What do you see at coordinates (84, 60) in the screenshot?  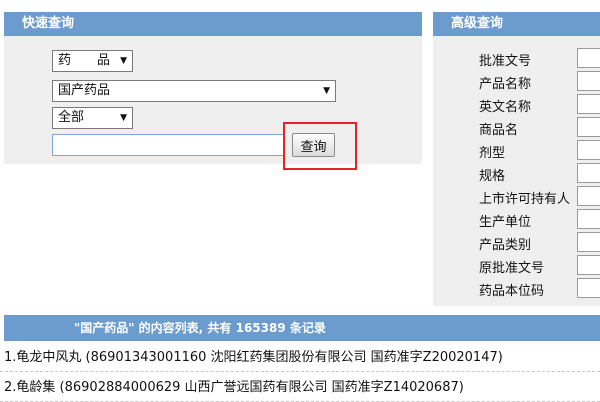 I see `drug-type-value: 药 品` at bounding box center [84, 60].